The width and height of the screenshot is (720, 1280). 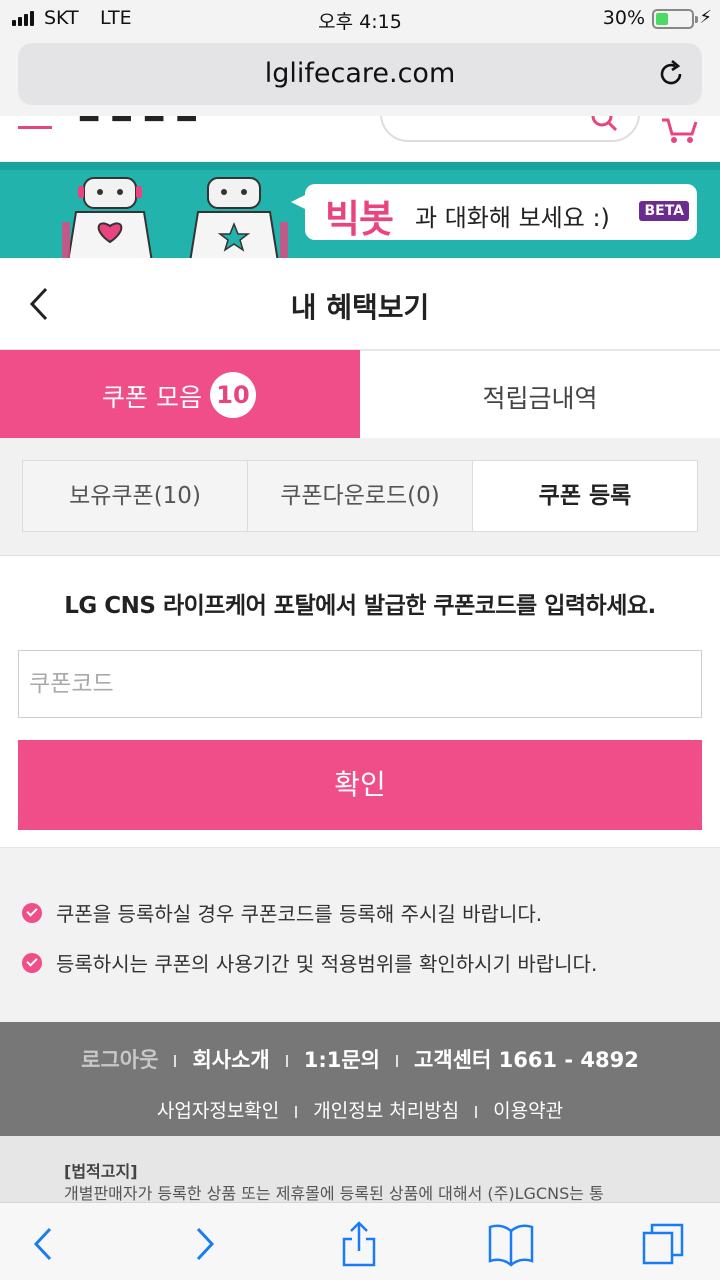 I want to click on notice-text: 등록하시는 쿠폰의 사용기간 및 적용범위를 확인하시기 바랍니다., so click(x=327, y=964).